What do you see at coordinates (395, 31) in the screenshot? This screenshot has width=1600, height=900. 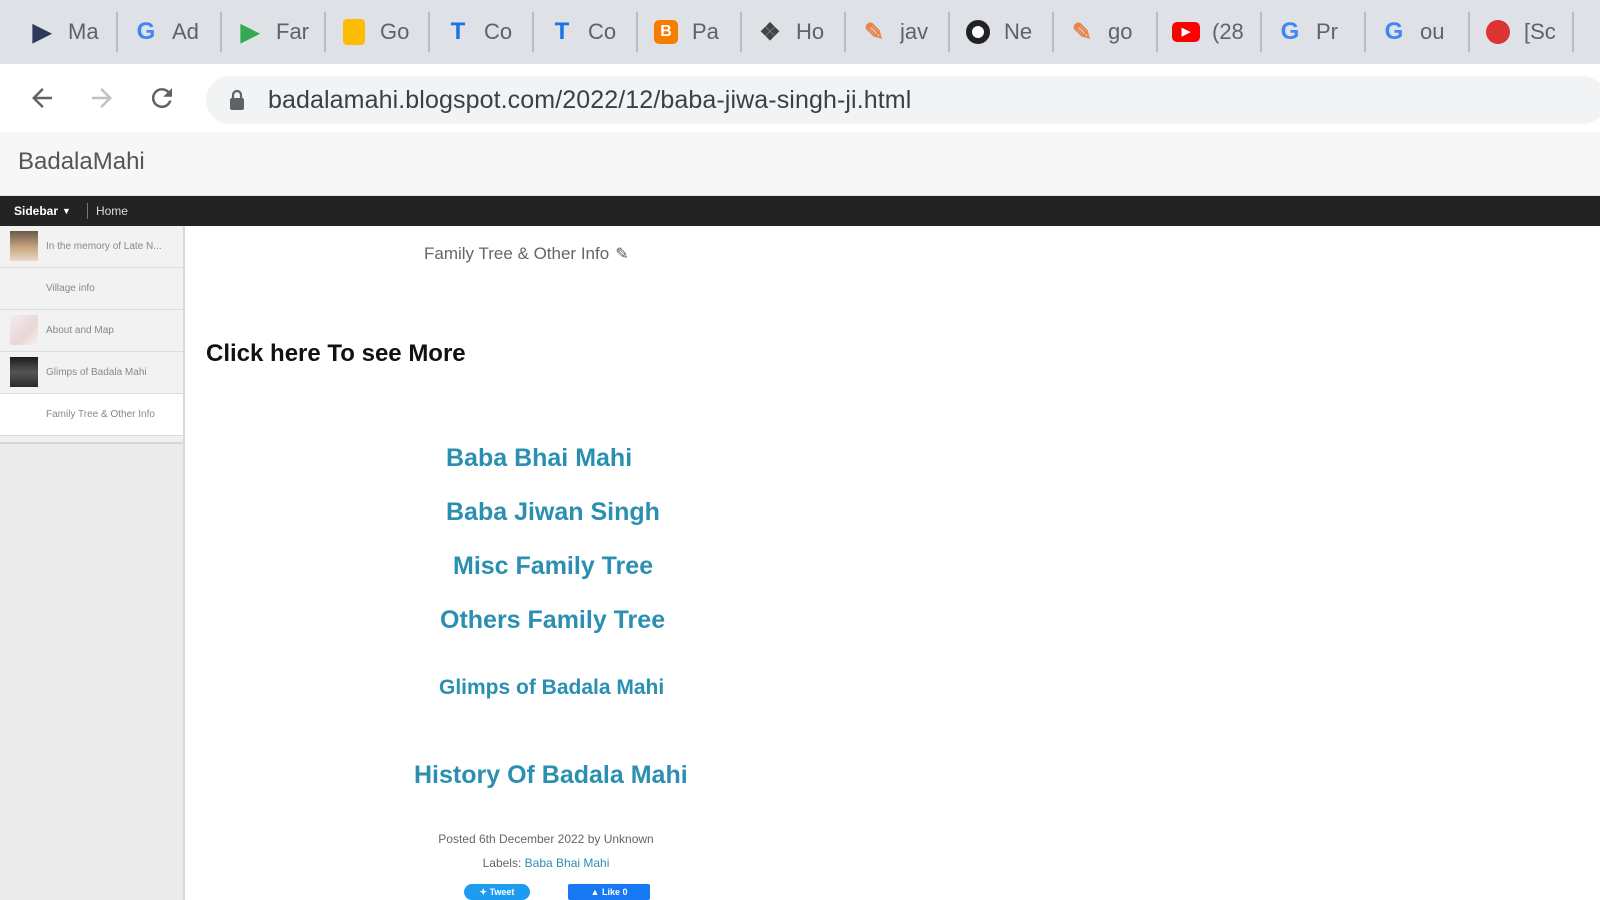 I see `tab-title: Go` at bounding box center [395, 31].